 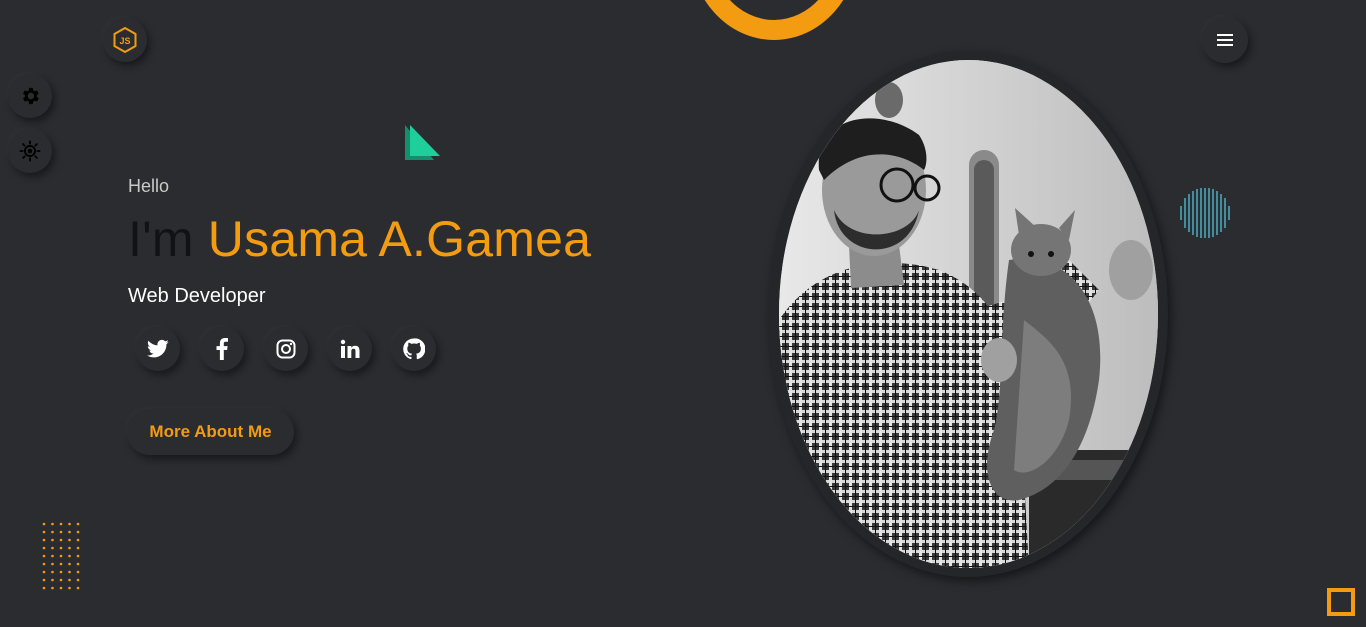 I want to click on twitter-link, so click(x=158, y=349).